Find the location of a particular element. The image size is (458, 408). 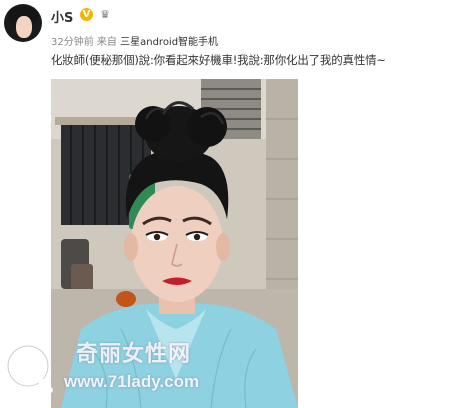

avatar is located at coordinates (23, 23).